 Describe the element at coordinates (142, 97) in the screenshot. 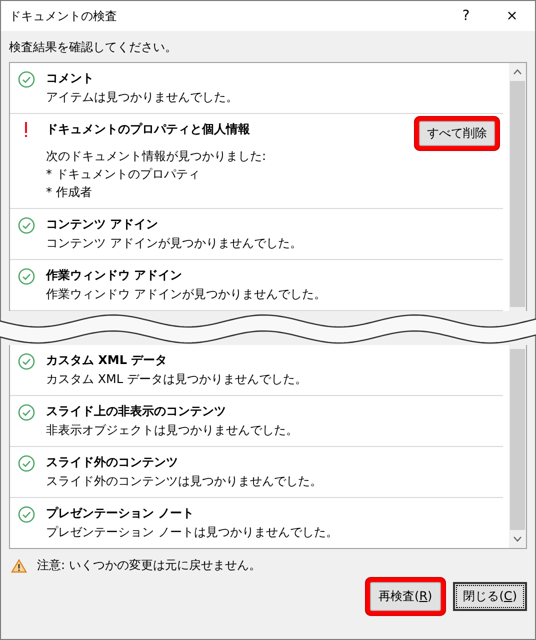

I see `result-description: アイテムは見つかりませんでした。` at that location.